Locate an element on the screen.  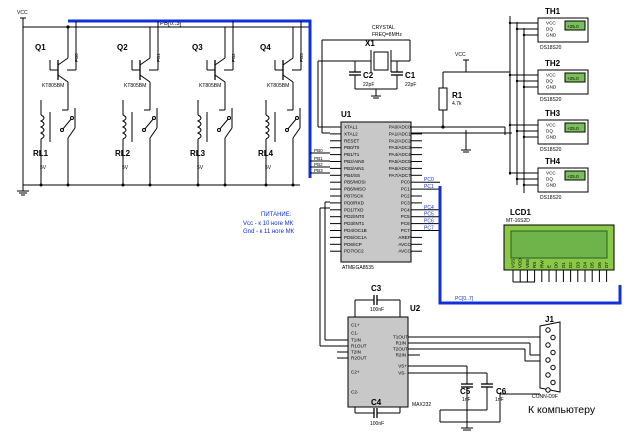
lcd-pin-label: D6 is located at coordinates (599, 265).